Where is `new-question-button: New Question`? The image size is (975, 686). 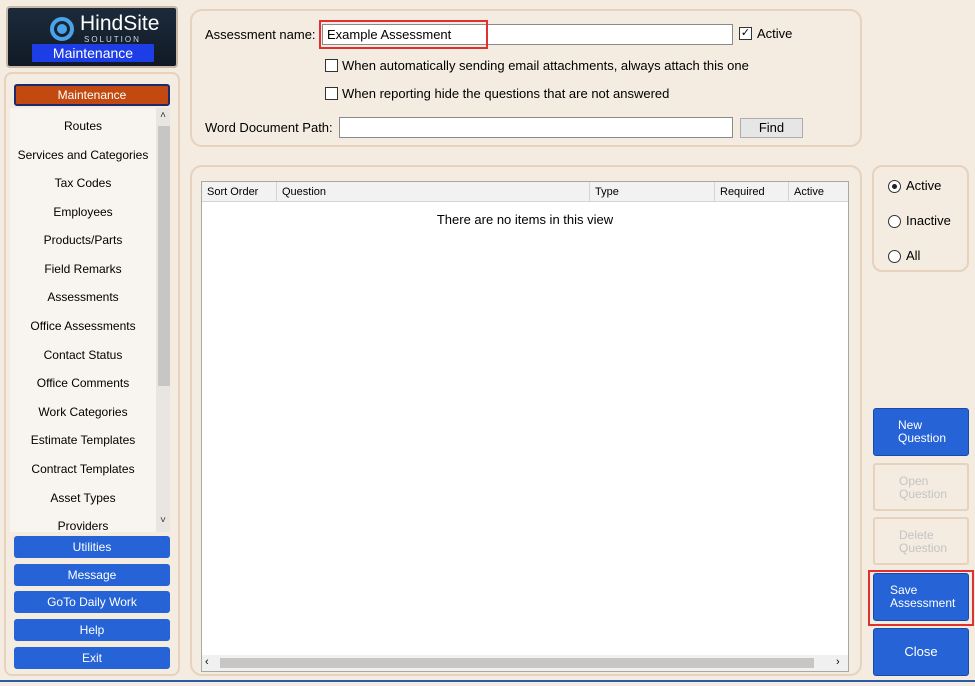 new-question-button: New Question is located at coordinates (921, 432).